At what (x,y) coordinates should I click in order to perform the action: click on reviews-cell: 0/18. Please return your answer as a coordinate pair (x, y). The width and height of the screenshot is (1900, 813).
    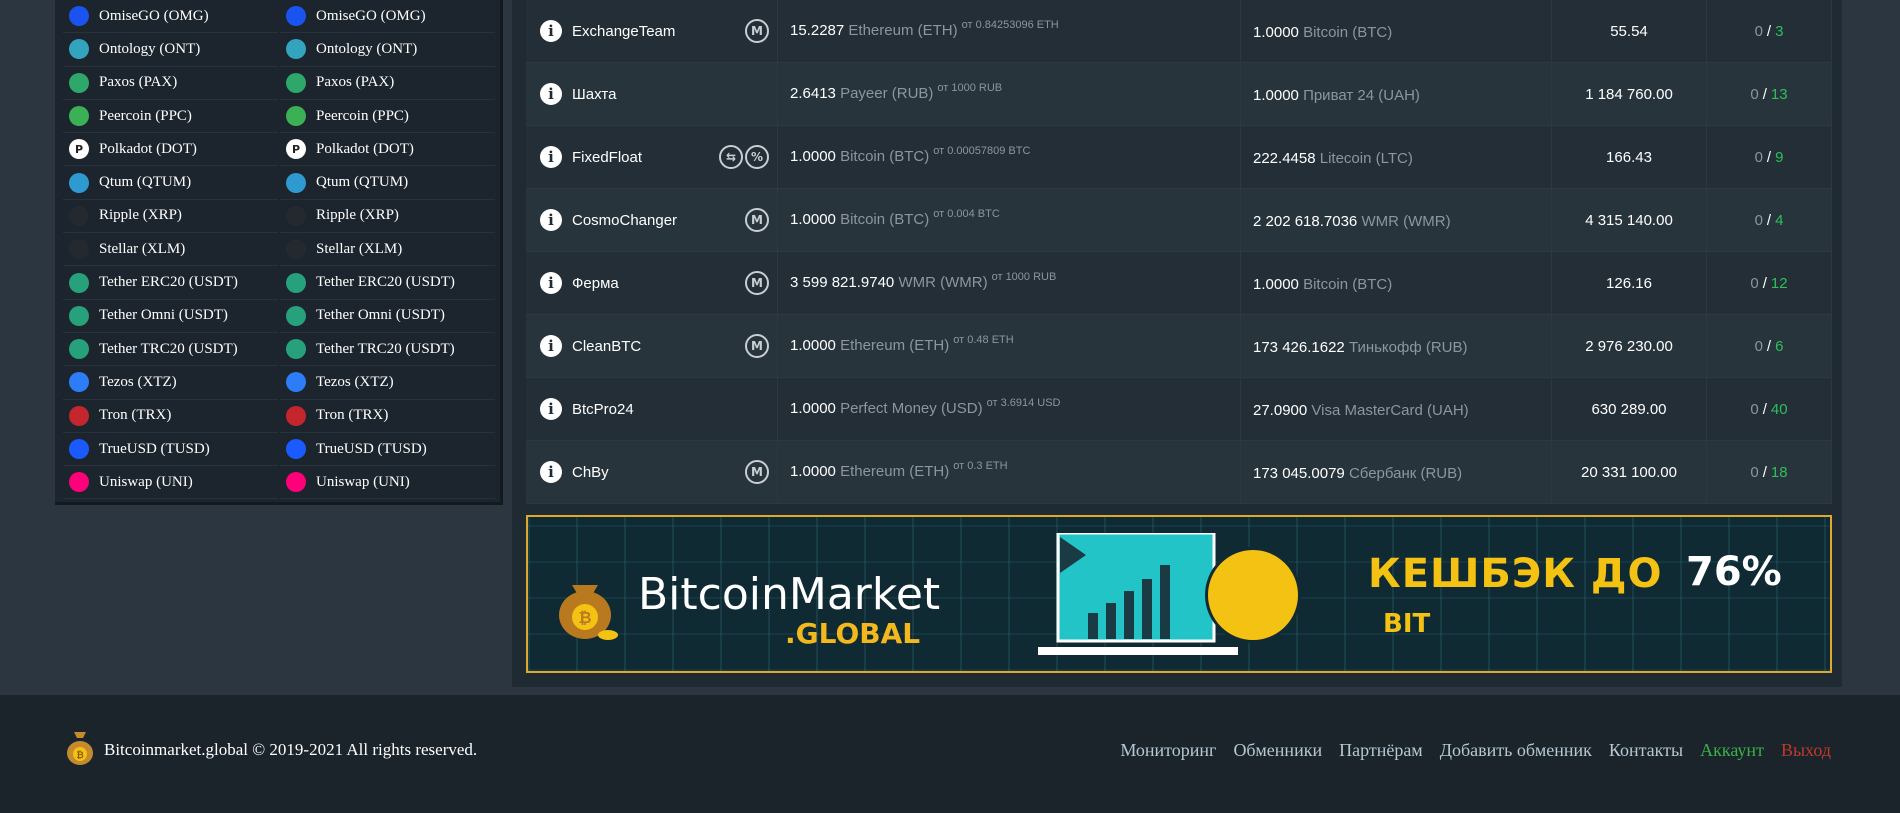
    Looking at the image, I should click on (1769, 472).